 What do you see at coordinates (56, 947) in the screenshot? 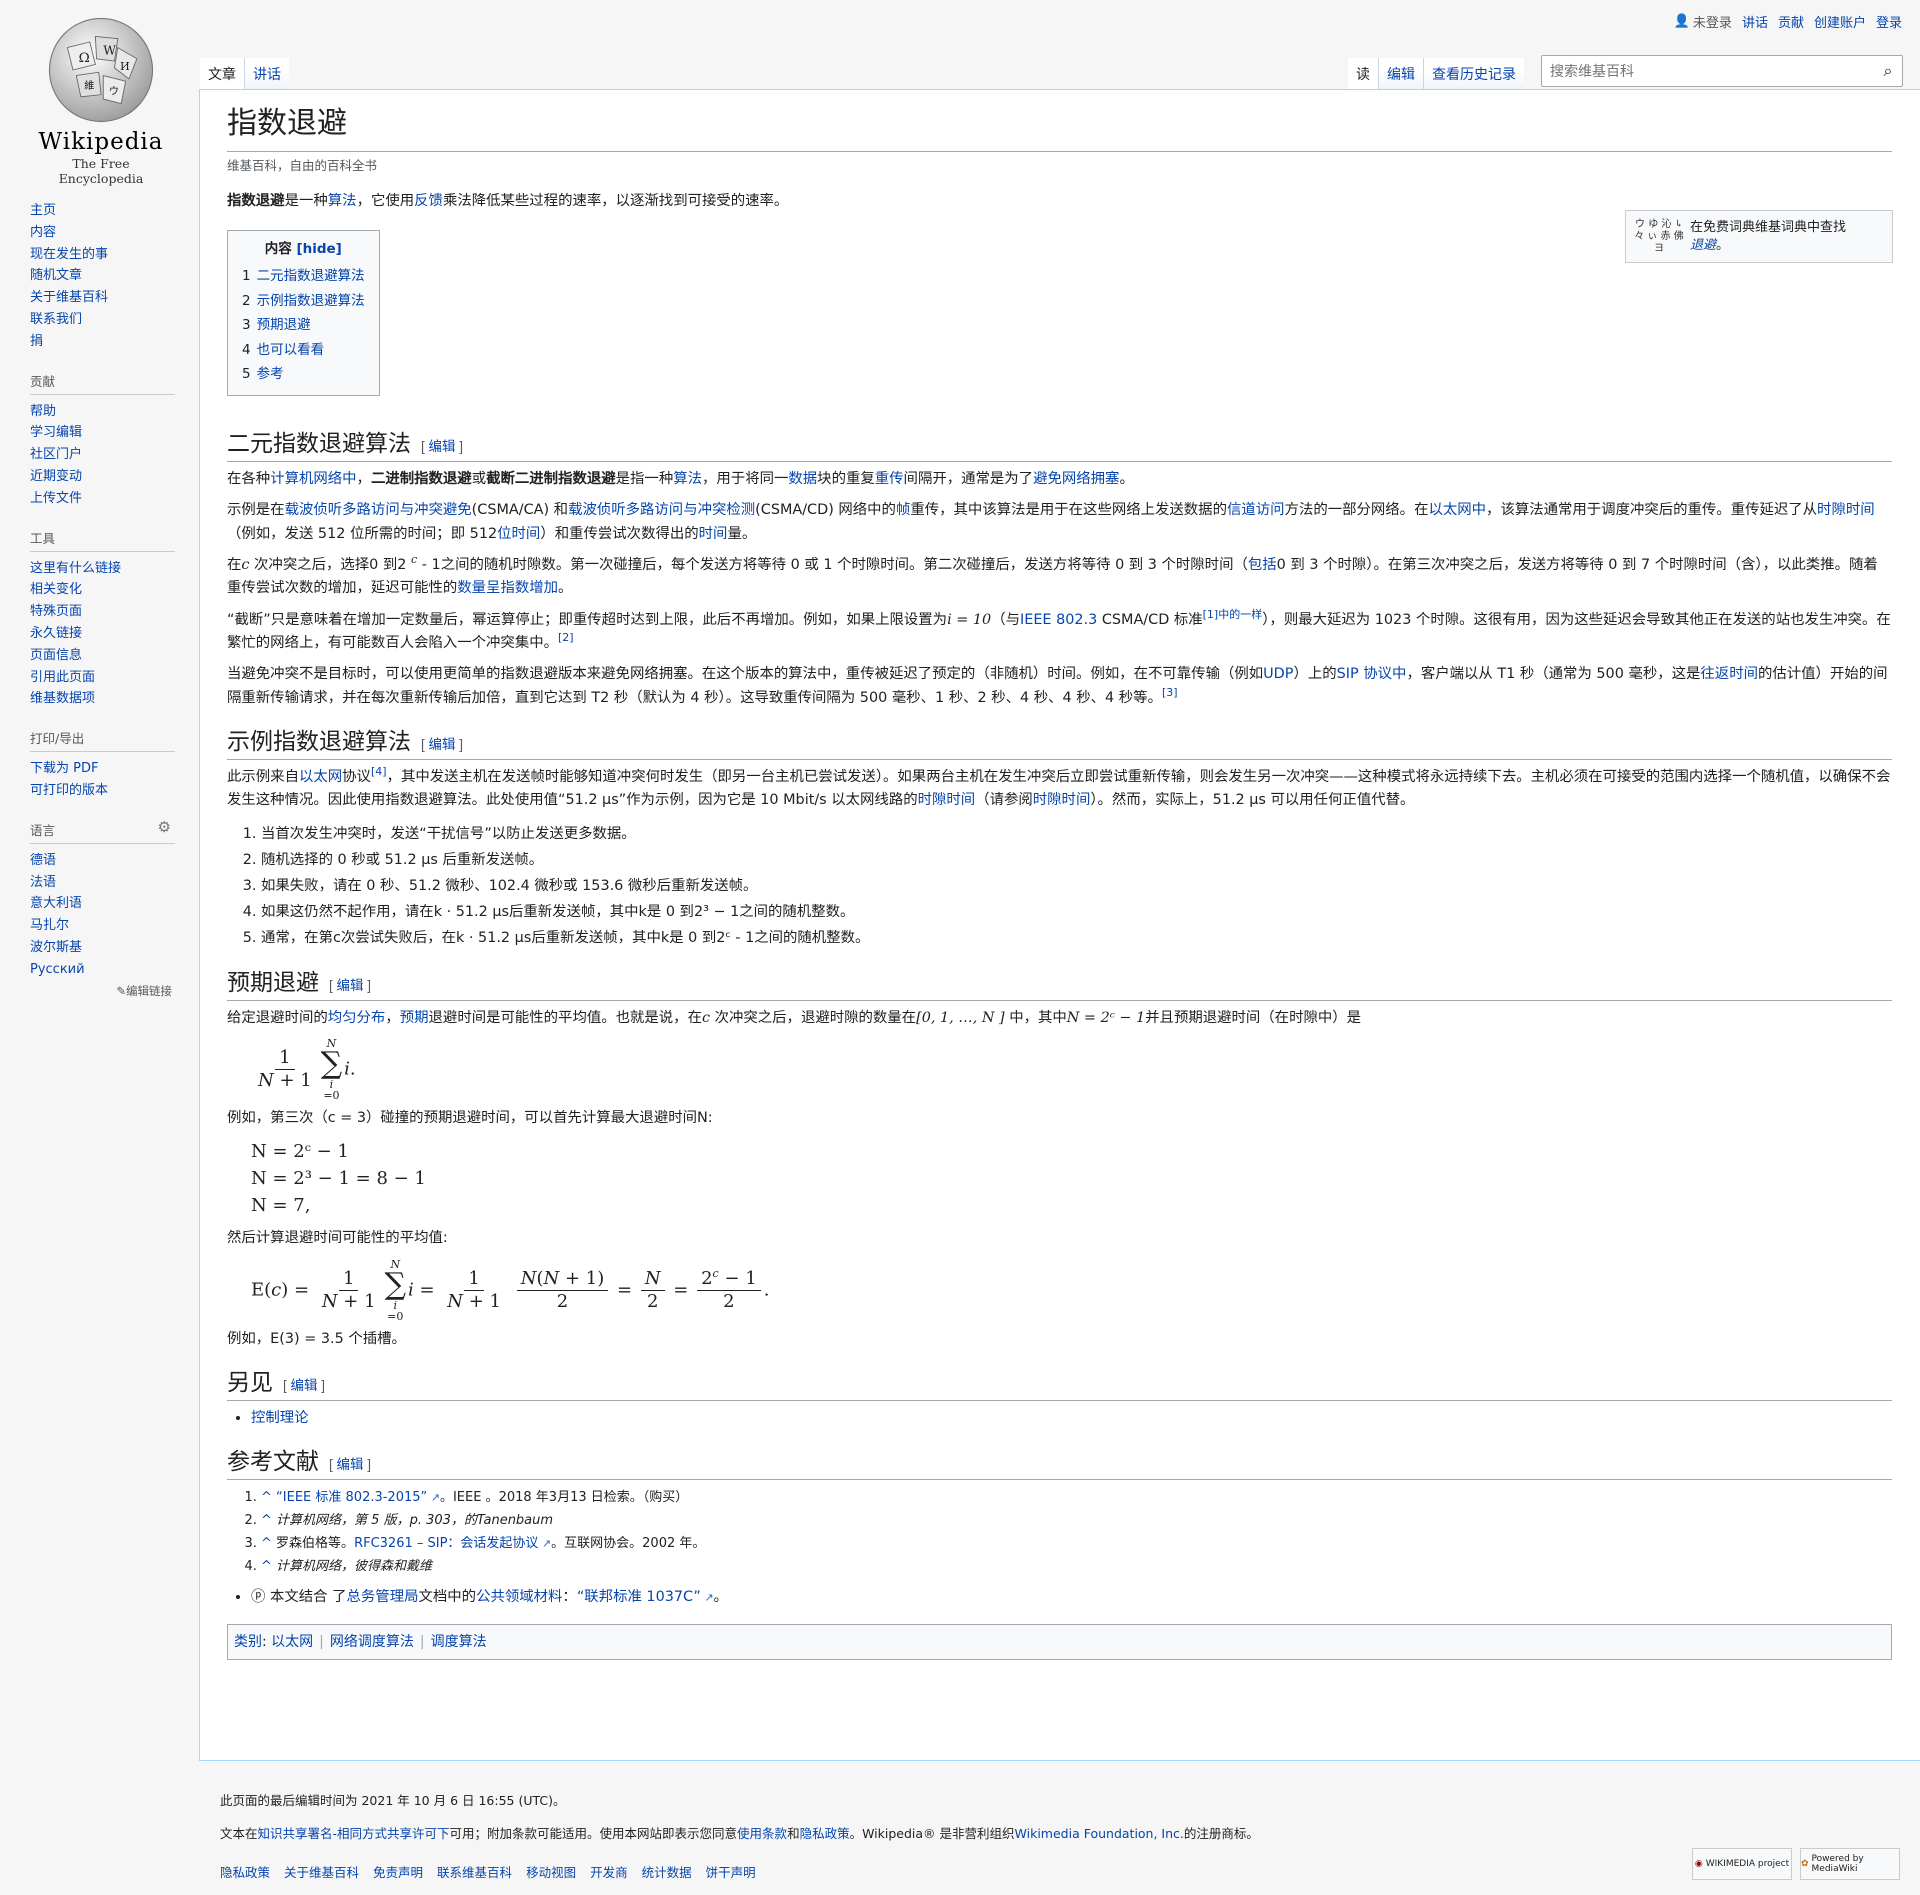
I see `sidebar-lang-pl: 波尔斯基` at bounding box center [56, 947].